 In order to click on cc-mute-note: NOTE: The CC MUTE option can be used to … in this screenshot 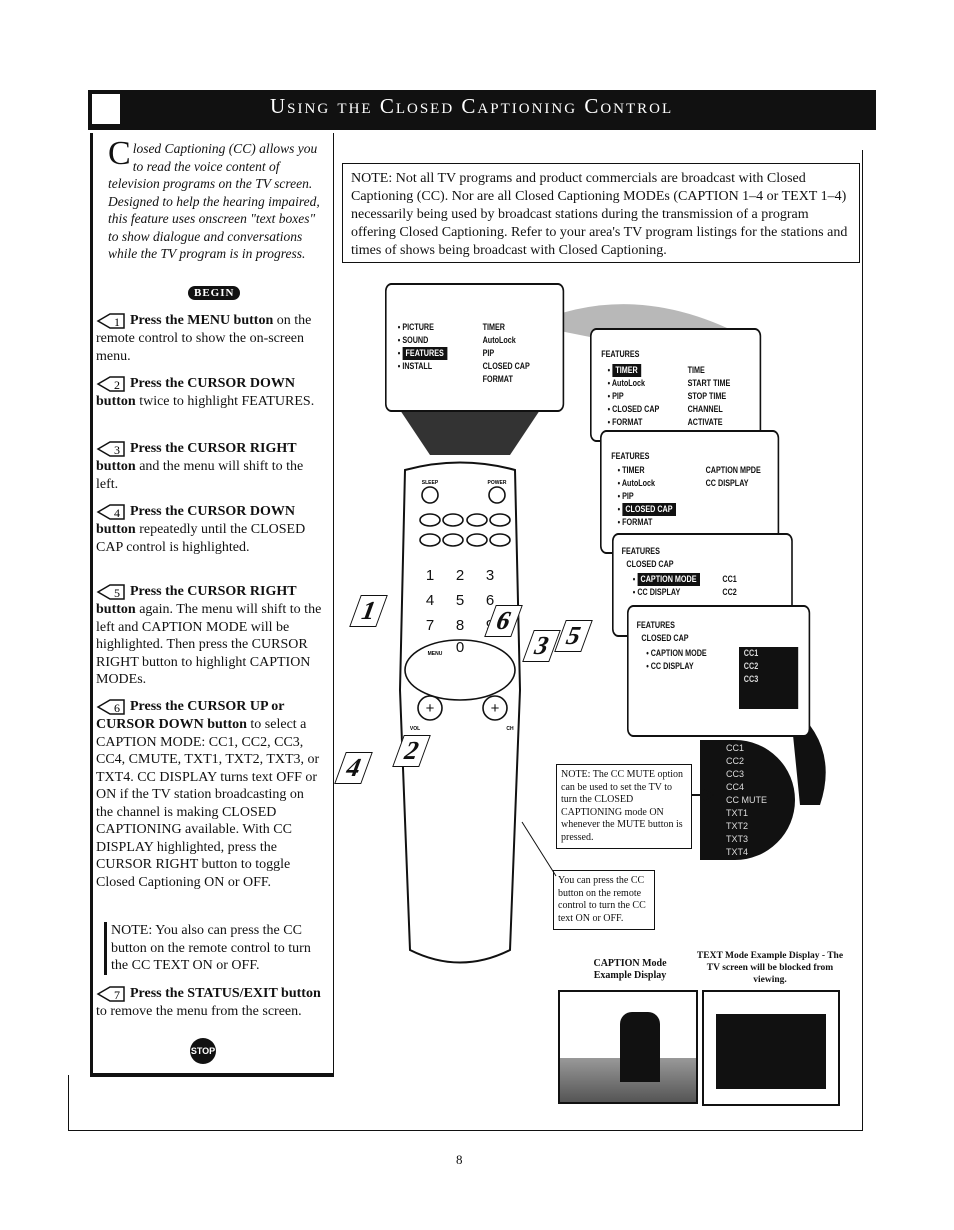, I will do `click(624, 806)`.